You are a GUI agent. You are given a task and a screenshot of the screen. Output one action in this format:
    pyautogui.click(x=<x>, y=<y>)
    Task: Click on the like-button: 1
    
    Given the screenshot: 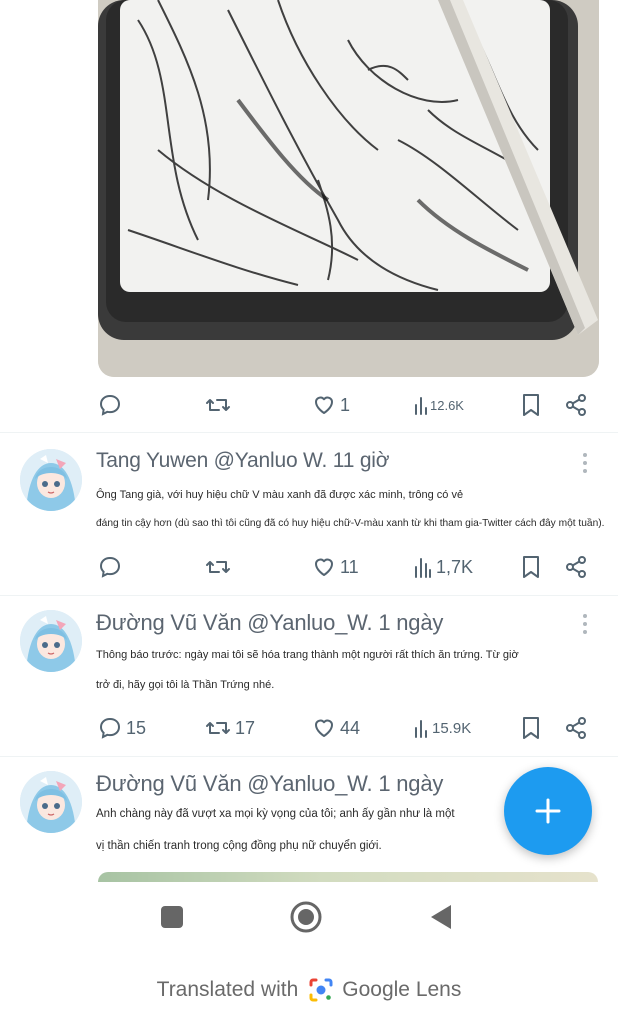 What is the action you would take?
    pyautogui.click(x=331, y=405)
    